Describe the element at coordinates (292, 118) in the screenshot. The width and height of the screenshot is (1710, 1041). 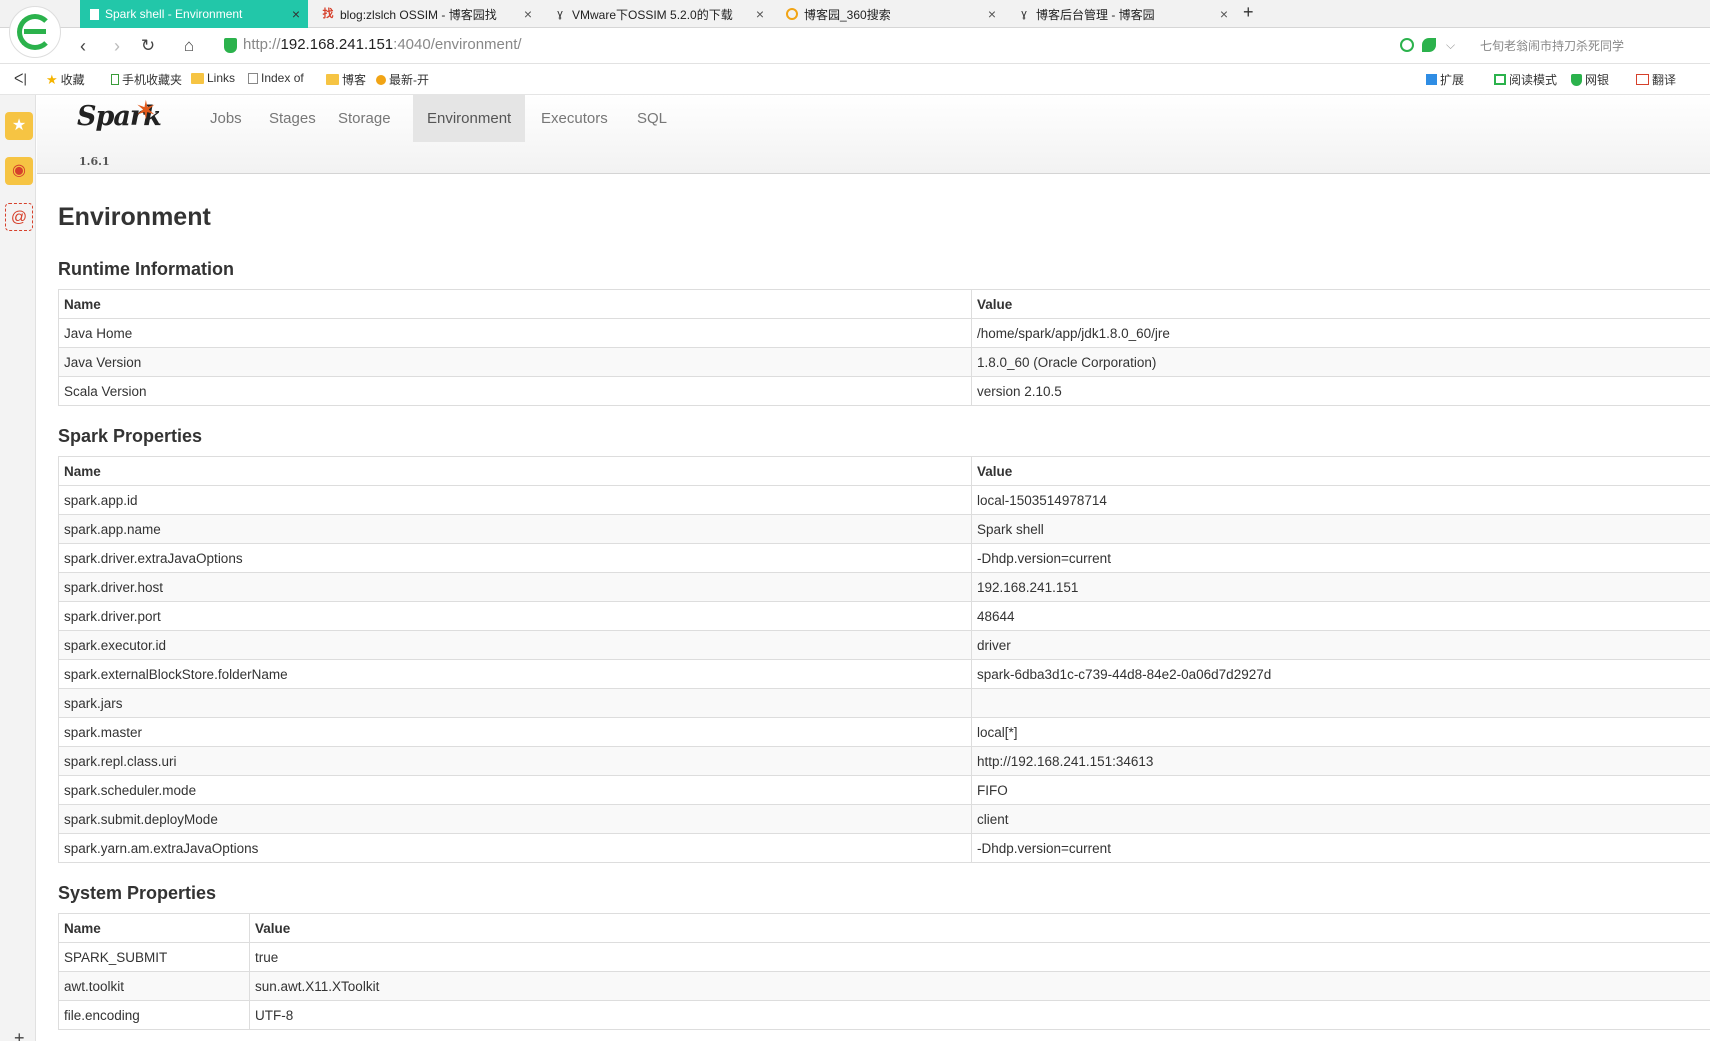
I see `nav-stages: Stages` at that location.